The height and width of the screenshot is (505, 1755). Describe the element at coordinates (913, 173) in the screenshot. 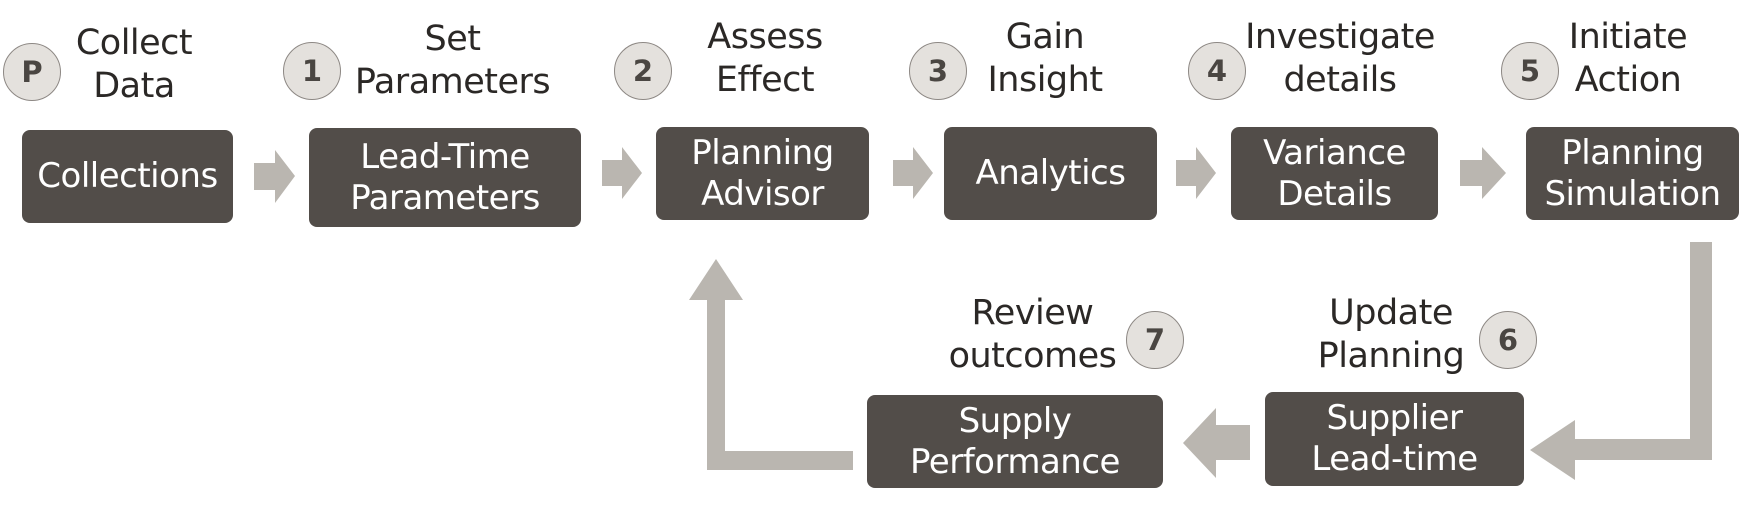

I see `arrow-advisor-to-analytics` at that location.